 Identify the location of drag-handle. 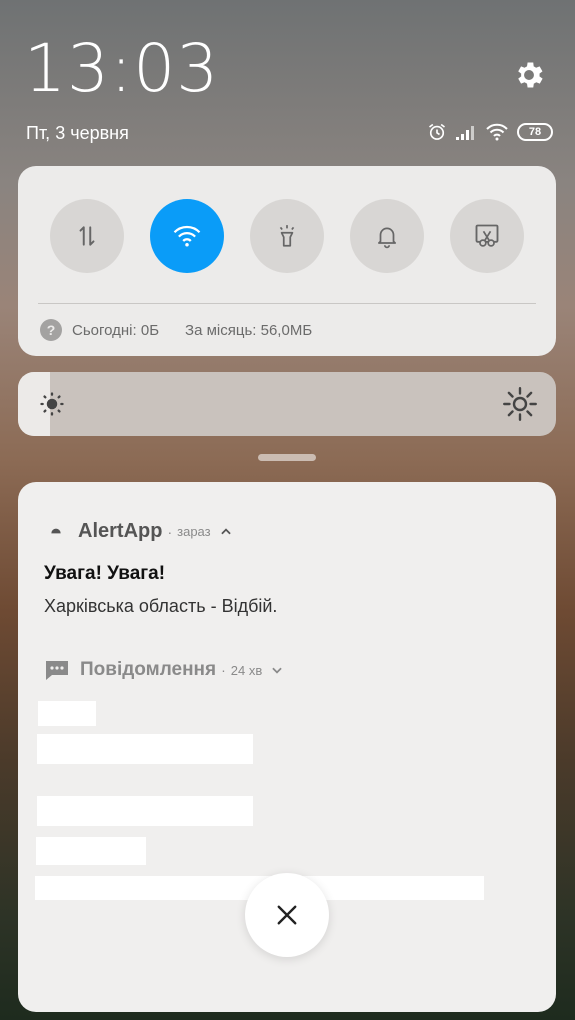
(287, 457).